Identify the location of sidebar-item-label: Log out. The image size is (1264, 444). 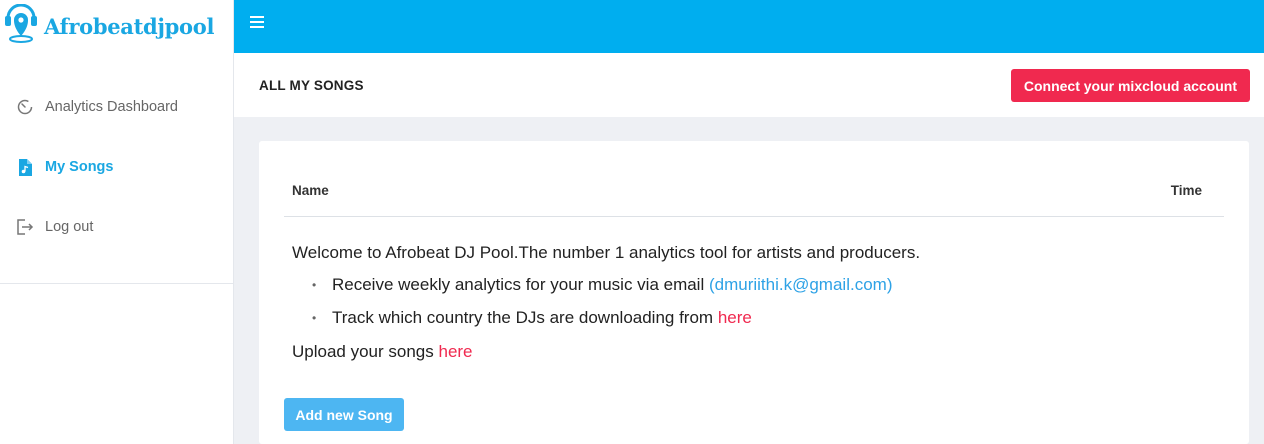
(69, 227).